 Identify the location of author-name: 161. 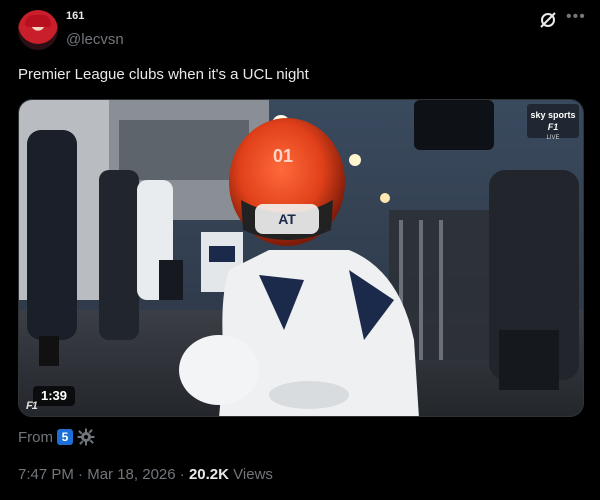
(75, 16).